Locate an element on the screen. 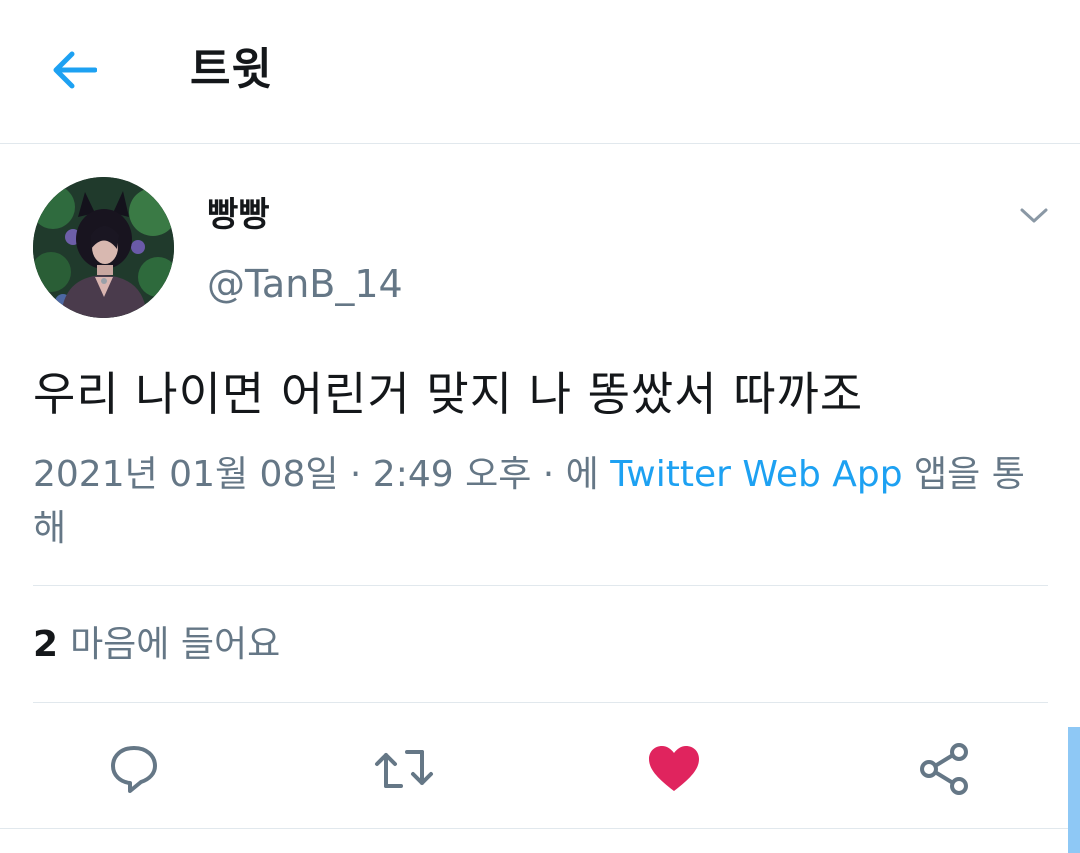 This screenshot has height=853, width=1080. share-icon is located at coordinates (944, 769).